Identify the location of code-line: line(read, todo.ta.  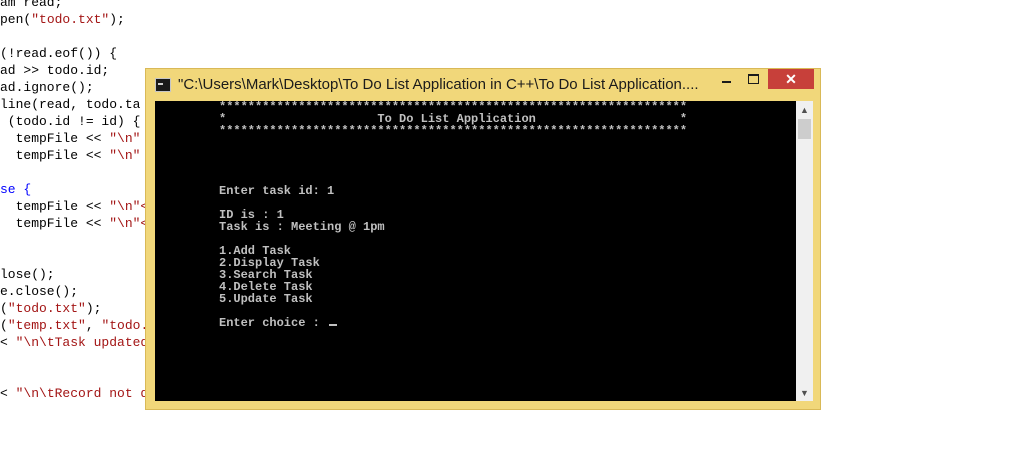
(70, 105).